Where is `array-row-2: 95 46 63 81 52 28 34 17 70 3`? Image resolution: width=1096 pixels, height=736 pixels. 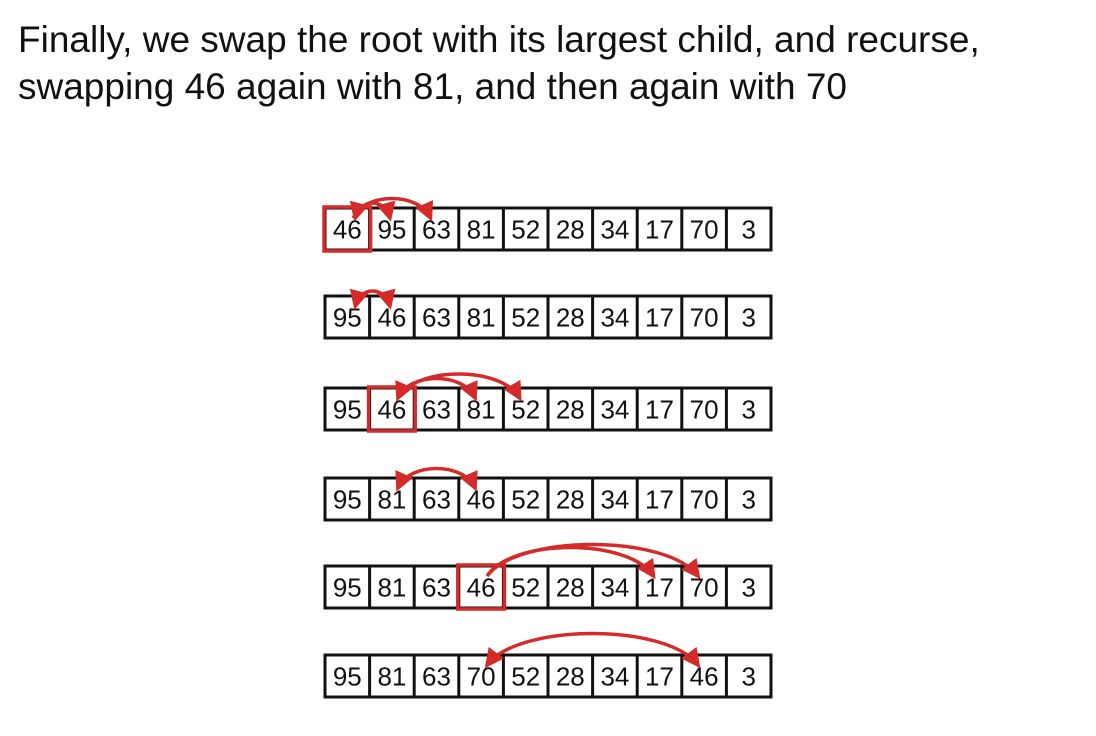 array-row-2: 95 46 63 81 52 28 34 17 70 3 is located at coordinates (548, 314).